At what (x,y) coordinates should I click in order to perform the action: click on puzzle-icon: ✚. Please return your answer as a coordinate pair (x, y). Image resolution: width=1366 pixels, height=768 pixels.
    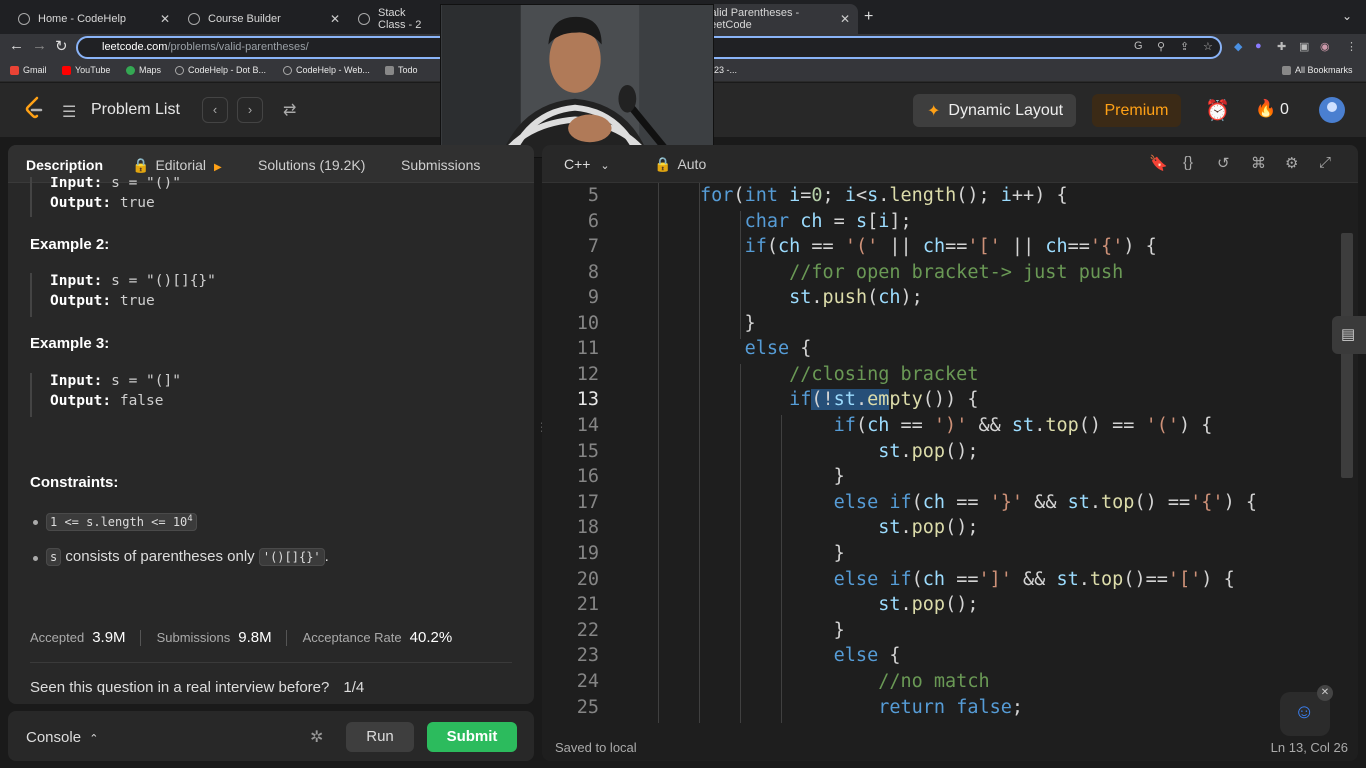
    Looking at the image, I should click on (1281, 46).